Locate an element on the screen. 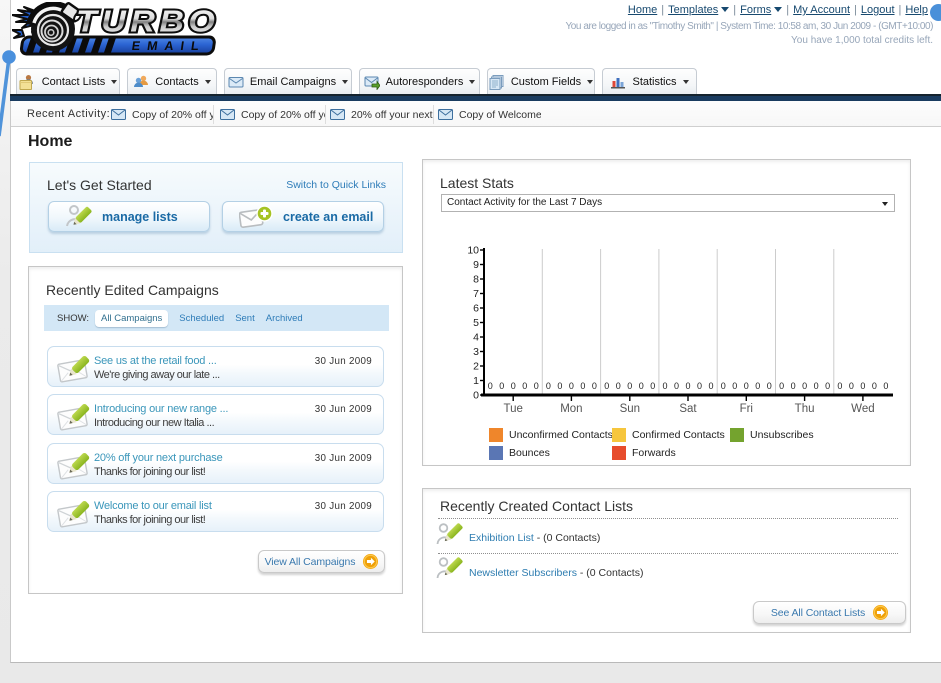 This screenshot has width=941, height=683. svg-text: 1 is located at coordinates (476, 381).